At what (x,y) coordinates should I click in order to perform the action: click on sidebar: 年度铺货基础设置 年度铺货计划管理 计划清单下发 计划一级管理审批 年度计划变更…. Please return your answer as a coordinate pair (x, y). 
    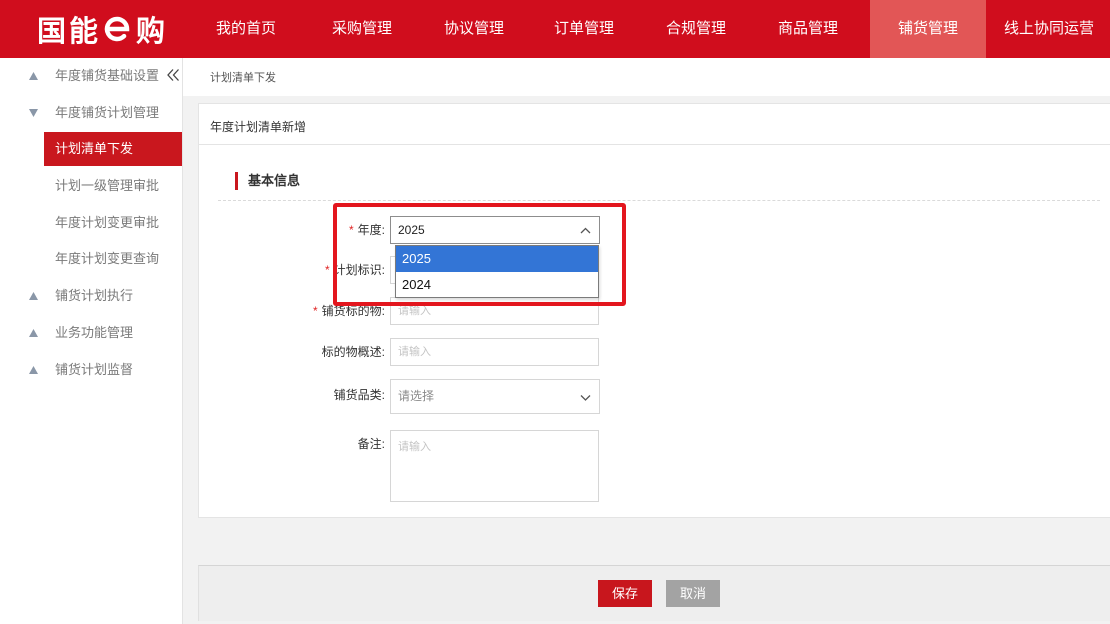
    Looking at the image, I should click on (91, 341).